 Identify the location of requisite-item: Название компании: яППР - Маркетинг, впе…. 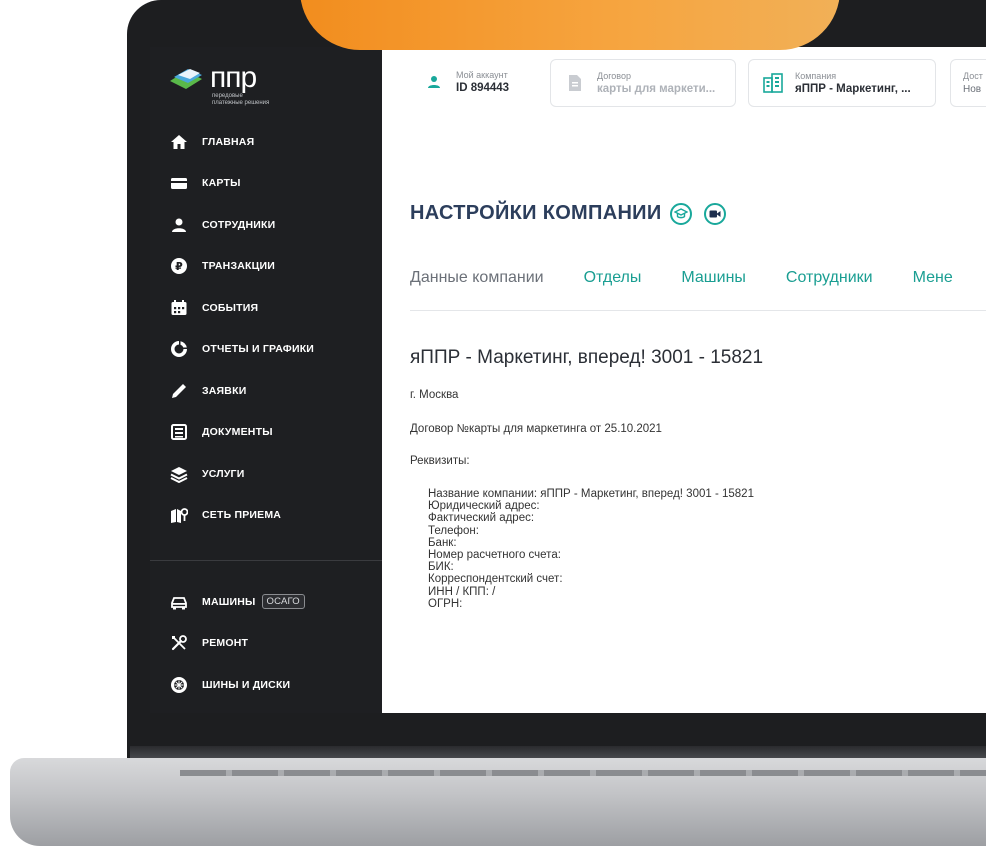
(591, 494).